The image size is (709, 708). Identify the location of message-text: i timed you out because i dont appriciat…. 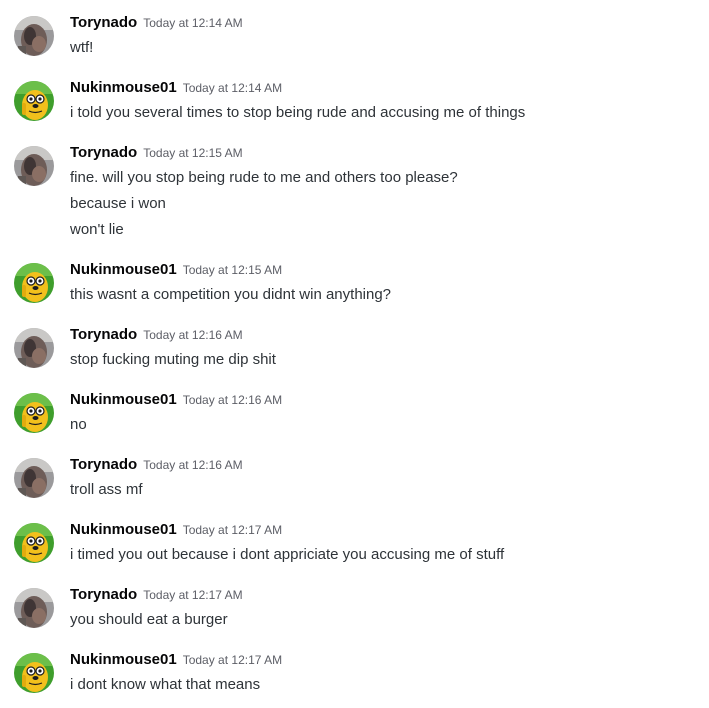
(287, 554).